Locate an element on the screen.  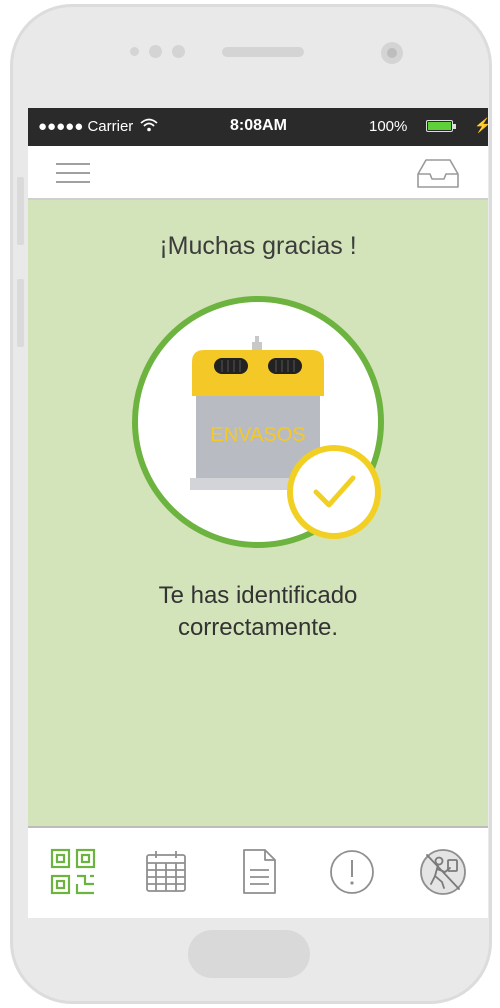
phone-sensor-dots is located at coordinates (157, 51).